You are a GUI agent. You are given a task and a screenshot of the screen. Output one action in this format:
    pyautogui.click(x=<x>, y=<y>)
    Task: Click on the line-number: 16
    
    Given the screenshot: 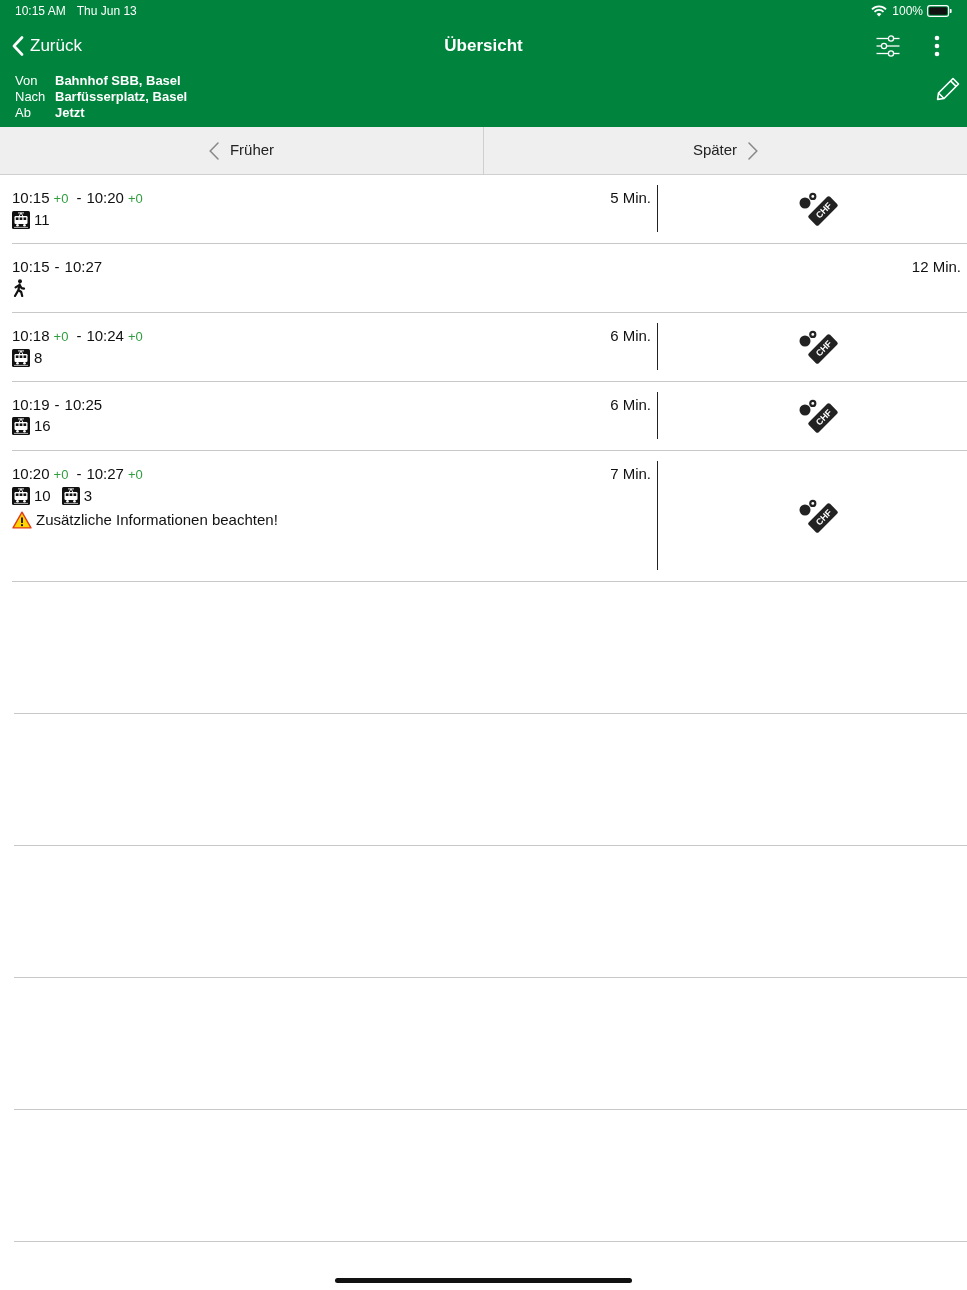 What is the action you would take?
    pyautogui.click(x=42, y=425)
    